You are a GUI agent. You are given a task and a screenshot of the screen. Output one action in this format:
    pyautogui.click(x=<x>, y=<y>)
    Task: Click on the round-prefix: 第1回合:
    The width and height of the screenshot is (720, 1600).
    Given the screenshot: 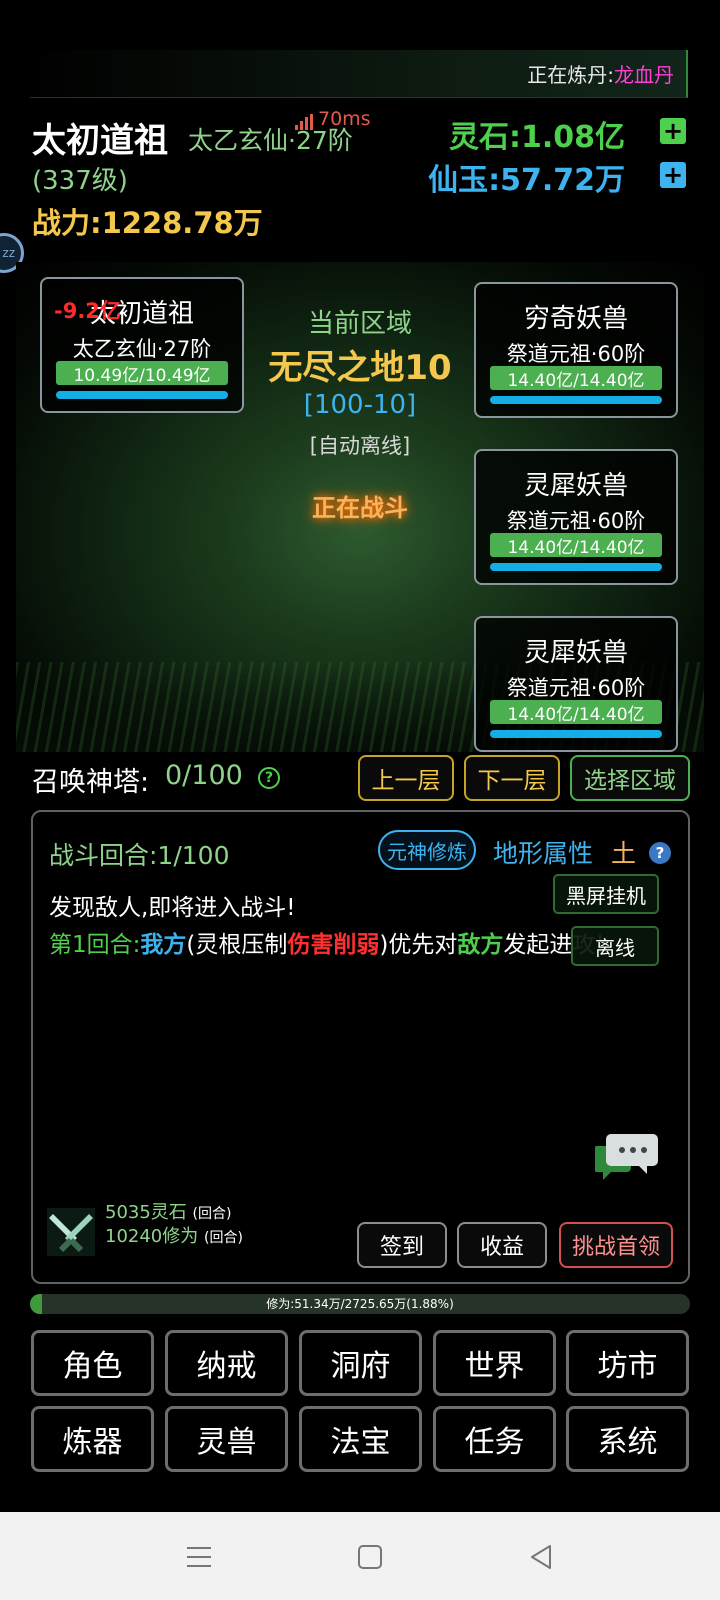 What is the action you would take?
    pyautogui.click(x=95, y=945)
    